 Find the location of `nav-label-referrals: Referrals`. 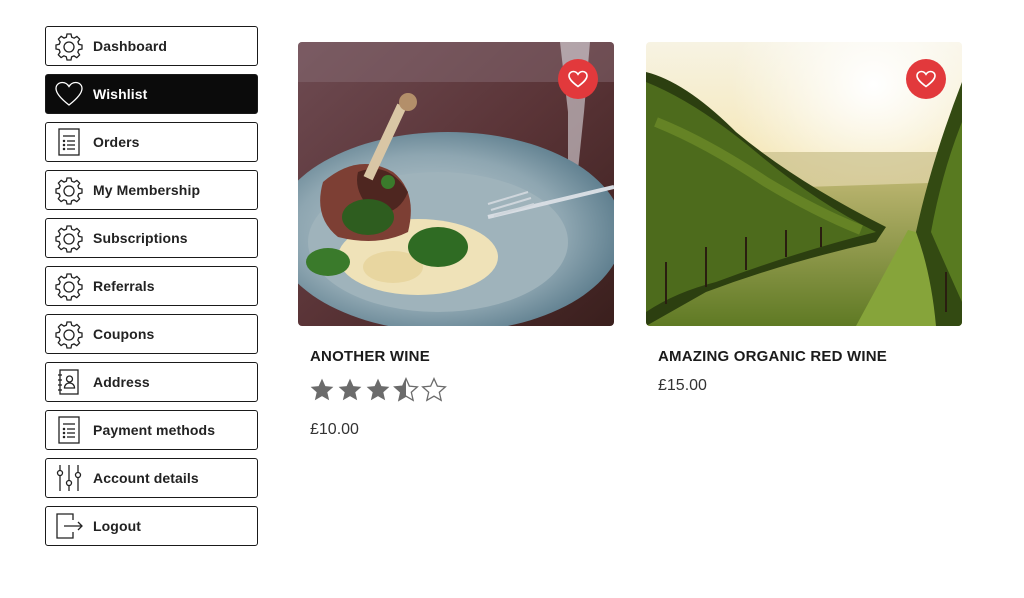

nav-label-referrals: Referrals is located at coordinates (124, 286).